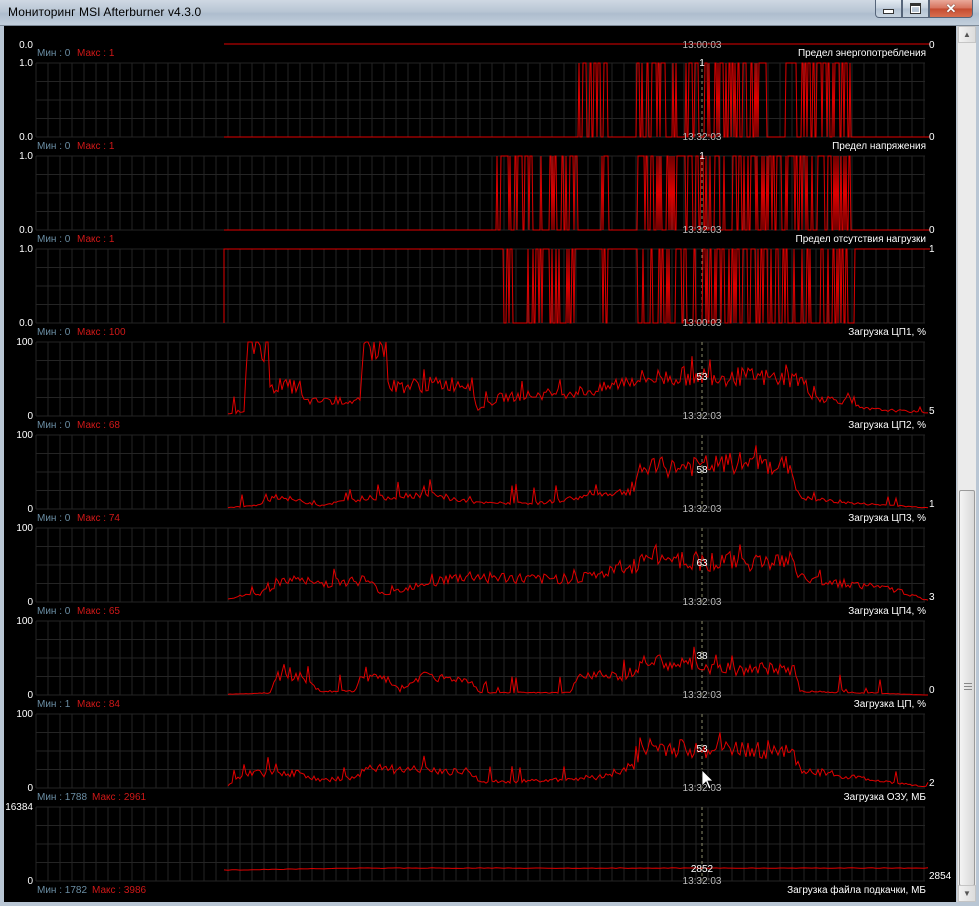 The width and height of the screenshot is (979, 906). I want to click on scroll-down-button: ▼, so click(967, 893).